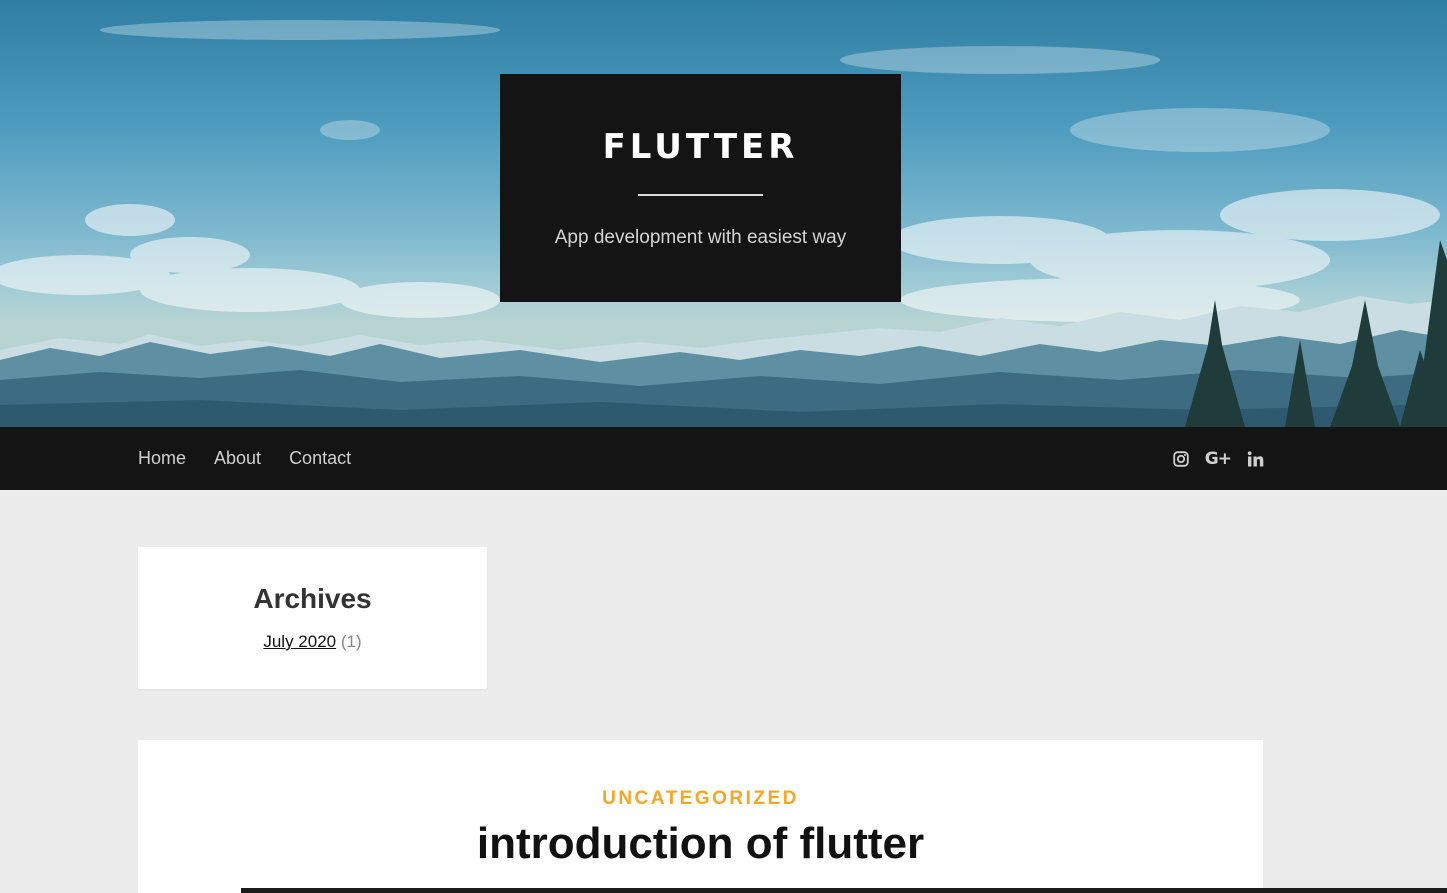  Describe the element at coordinates (312, 618) in the screenshot. I see `archives-widget: Archives July 2020 (1)` at that location.